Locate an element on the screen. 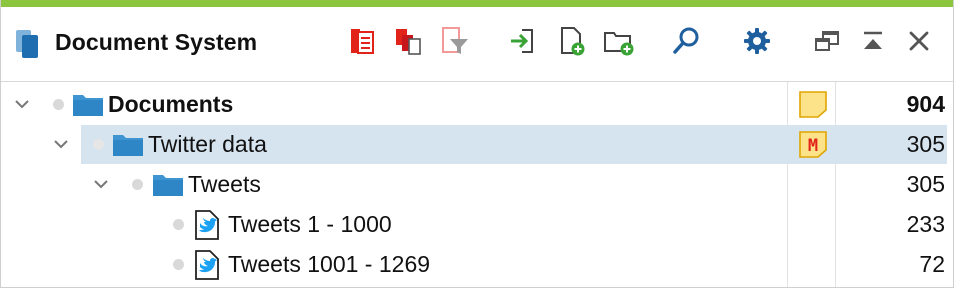  tree-row-label: Tweets 1001 - 1269 is located at coordinates (329, 264).